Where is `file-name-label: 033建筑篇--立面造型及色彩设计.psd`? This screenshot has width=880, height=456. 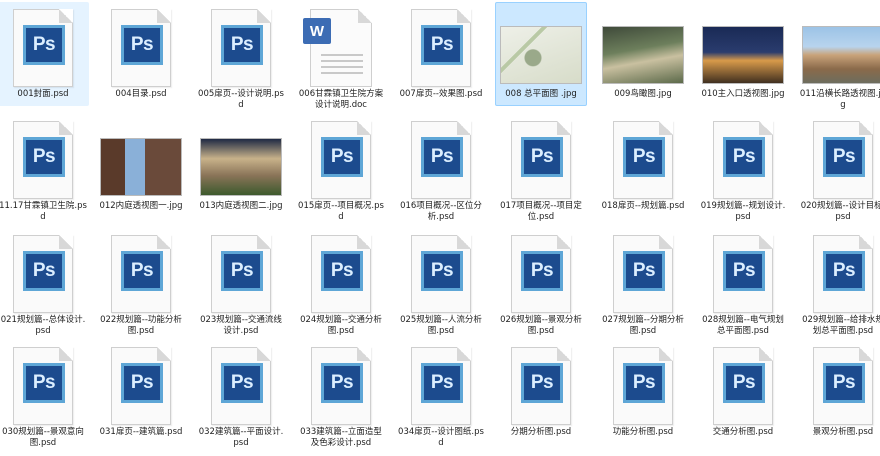 file-name-label: 033建筑篇--立面造型及色彩设计.psd is located at coordinates (341, 437).